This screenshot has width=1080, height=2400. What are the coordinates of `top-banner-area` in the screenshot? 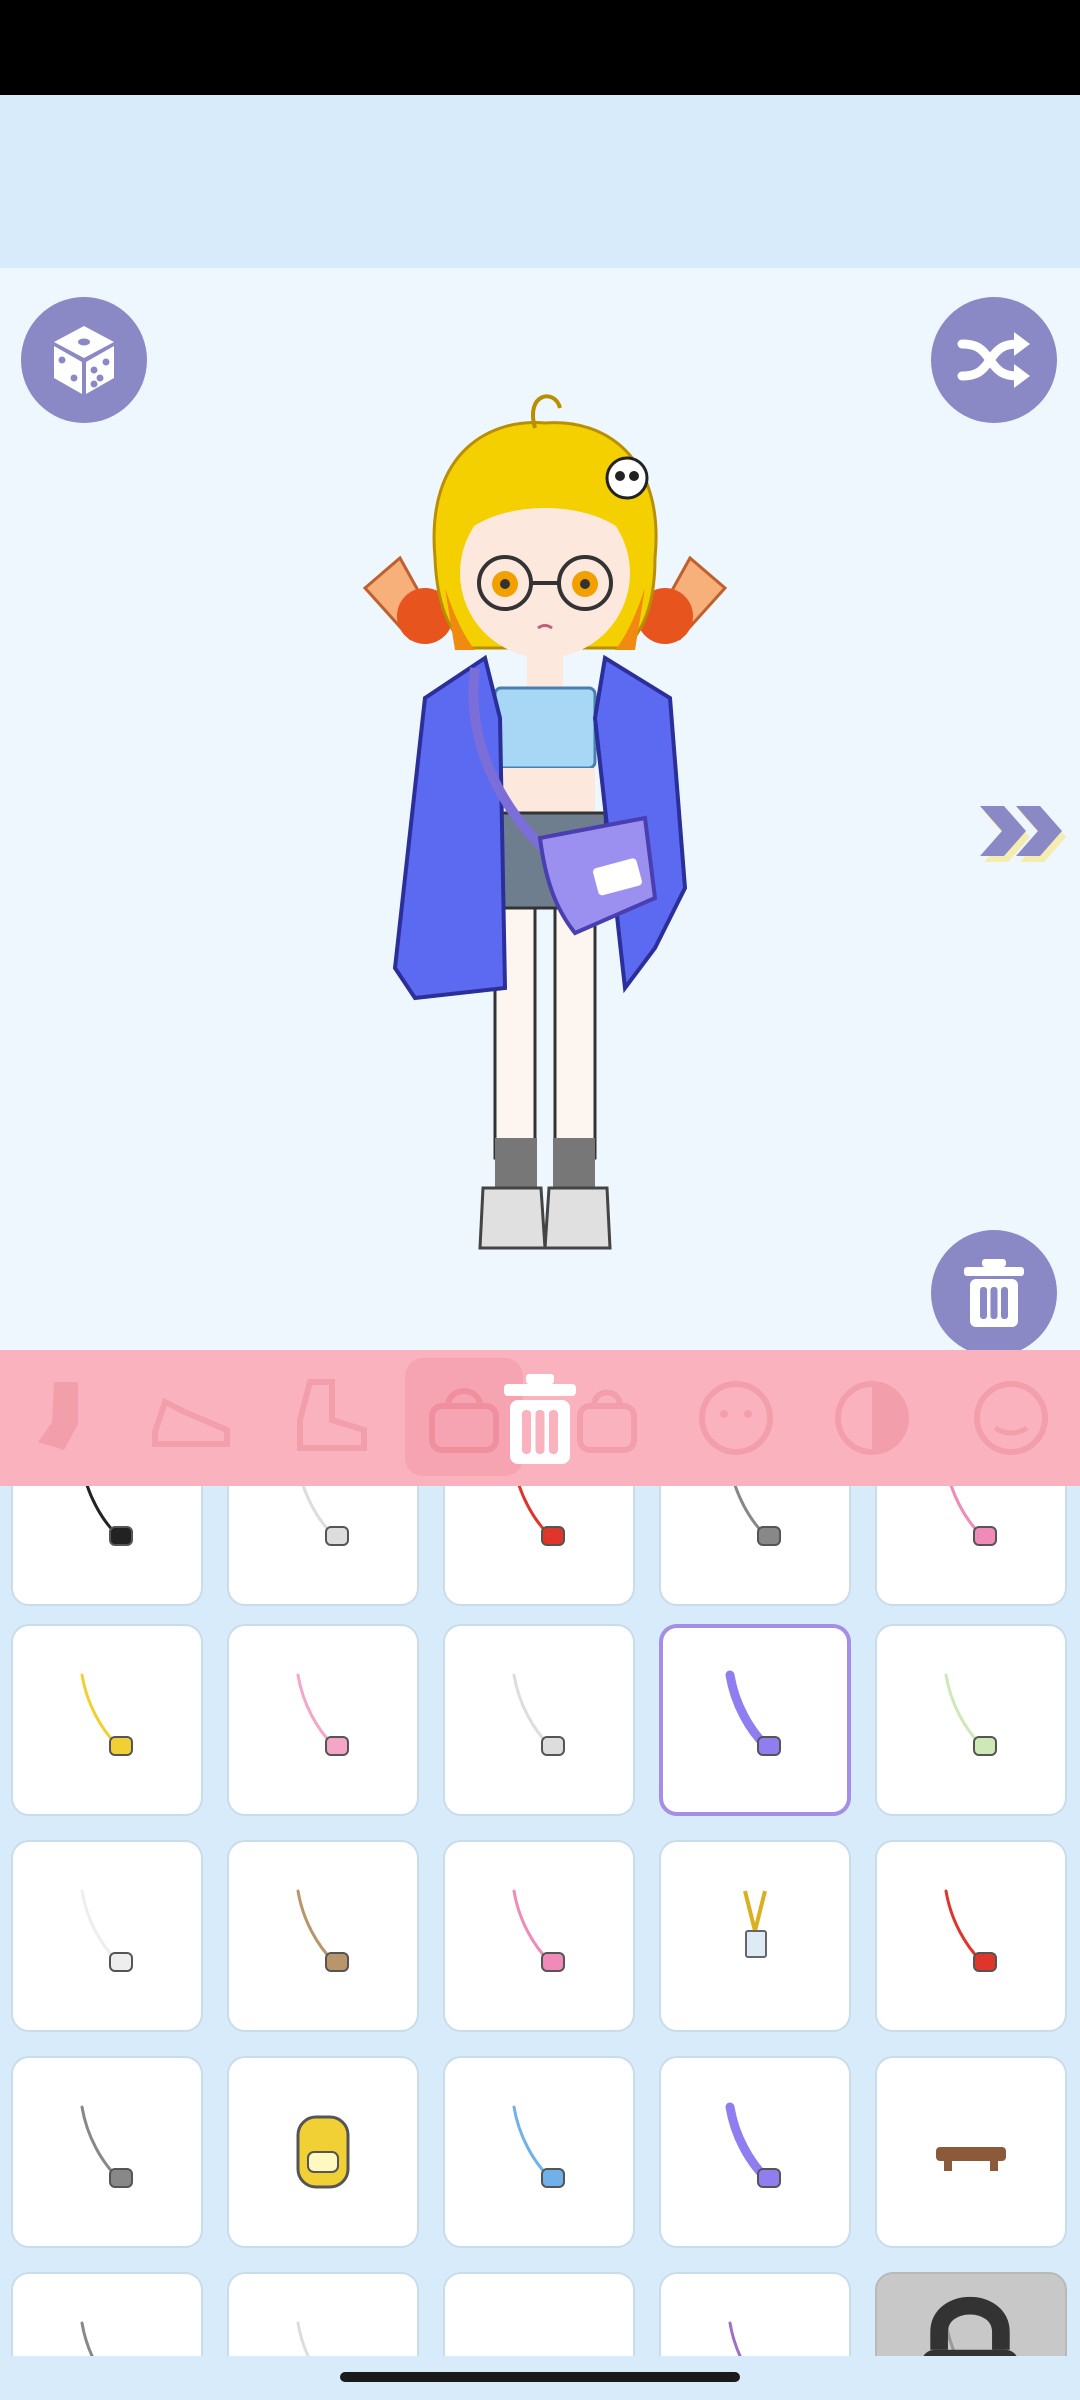 It's located at (540, 181).